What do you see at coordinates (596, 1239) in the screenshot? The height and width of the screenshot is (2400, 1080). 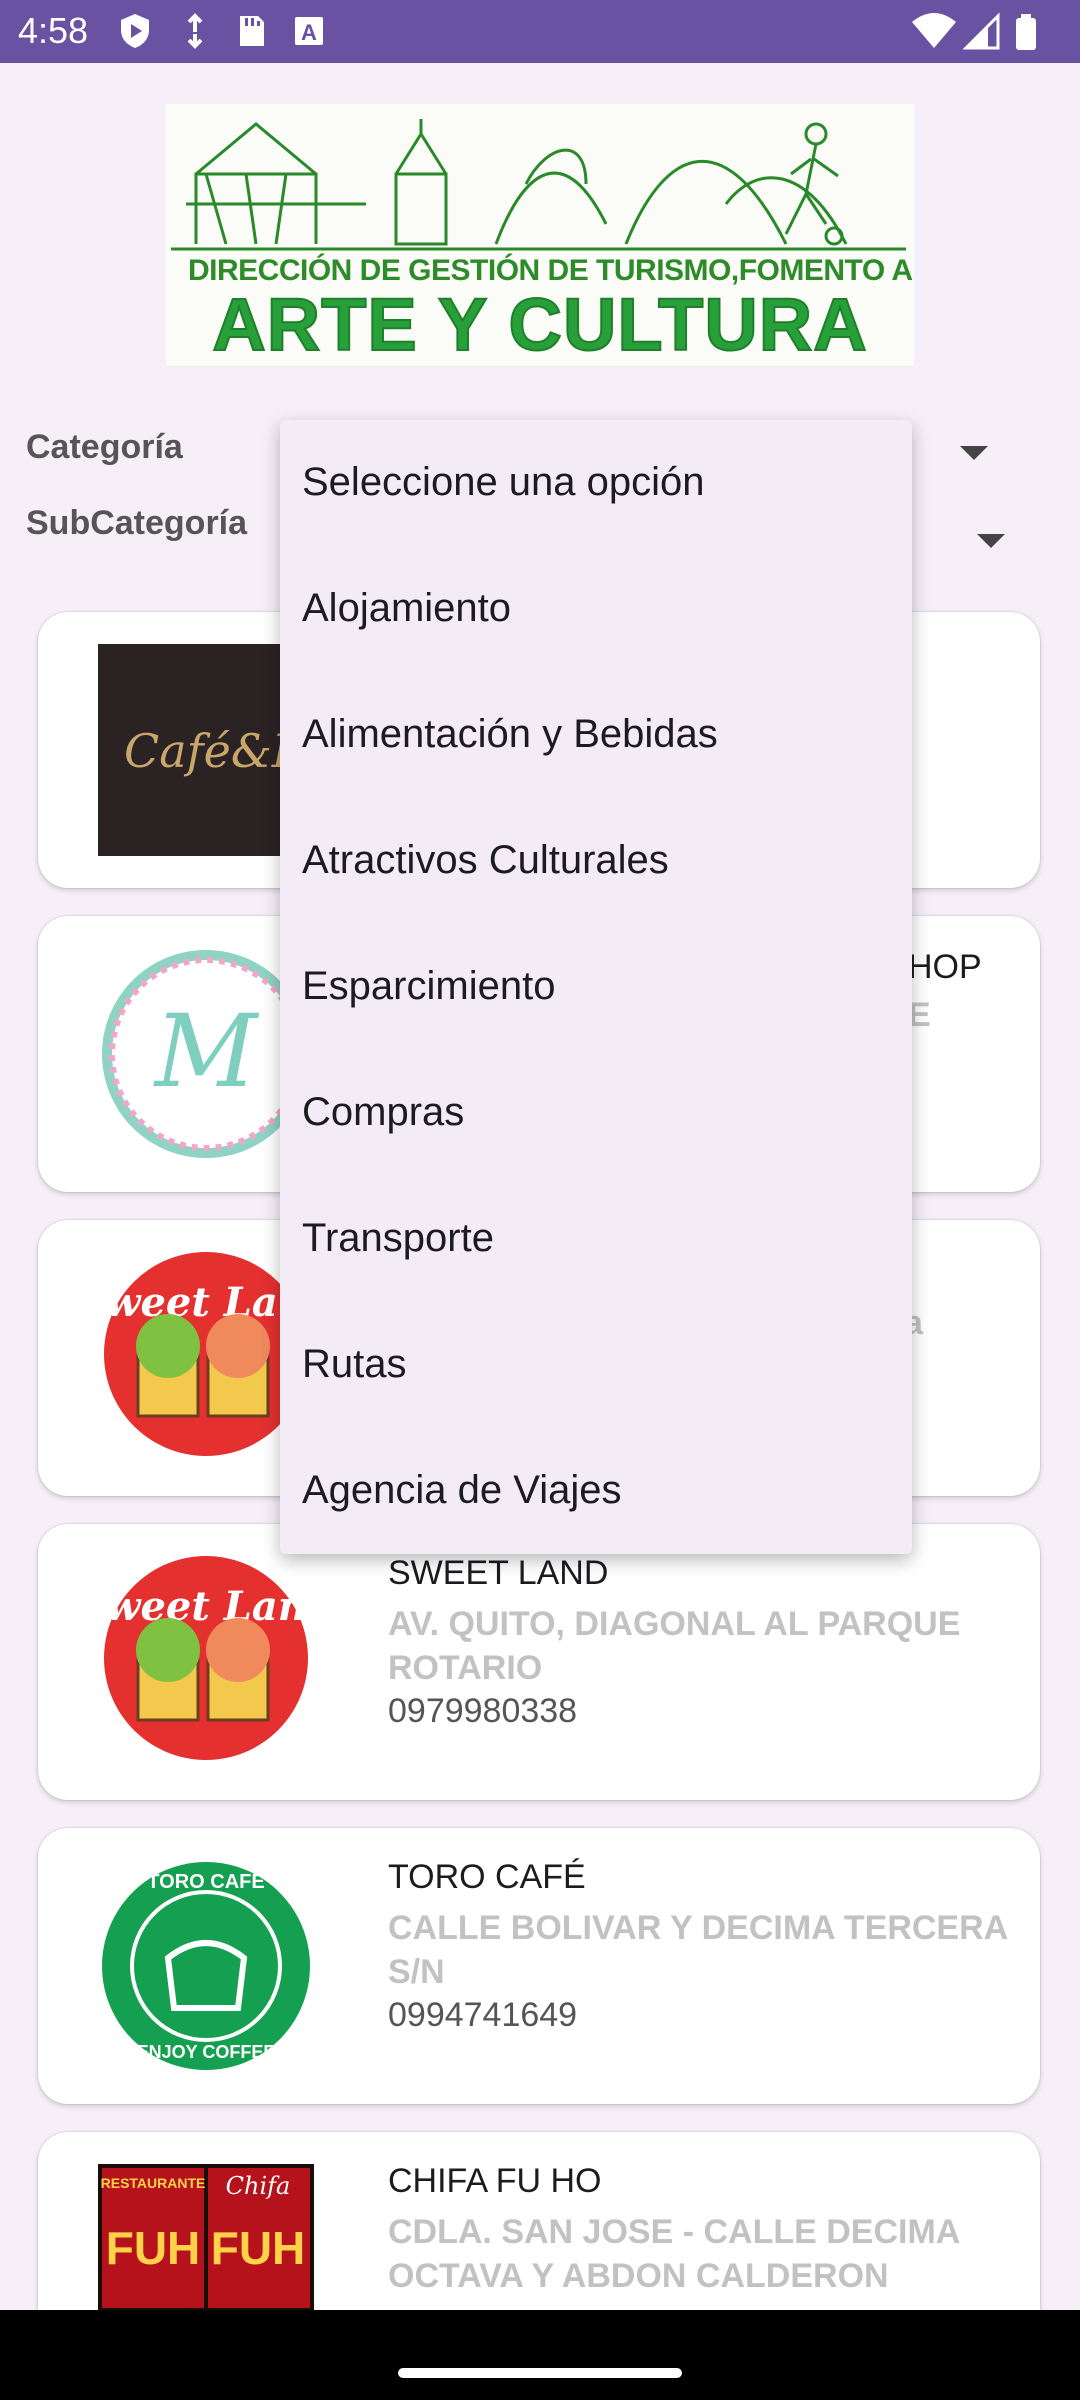 I see `menu-item-transporte: Transporte` at bounding box center [596, 1239].